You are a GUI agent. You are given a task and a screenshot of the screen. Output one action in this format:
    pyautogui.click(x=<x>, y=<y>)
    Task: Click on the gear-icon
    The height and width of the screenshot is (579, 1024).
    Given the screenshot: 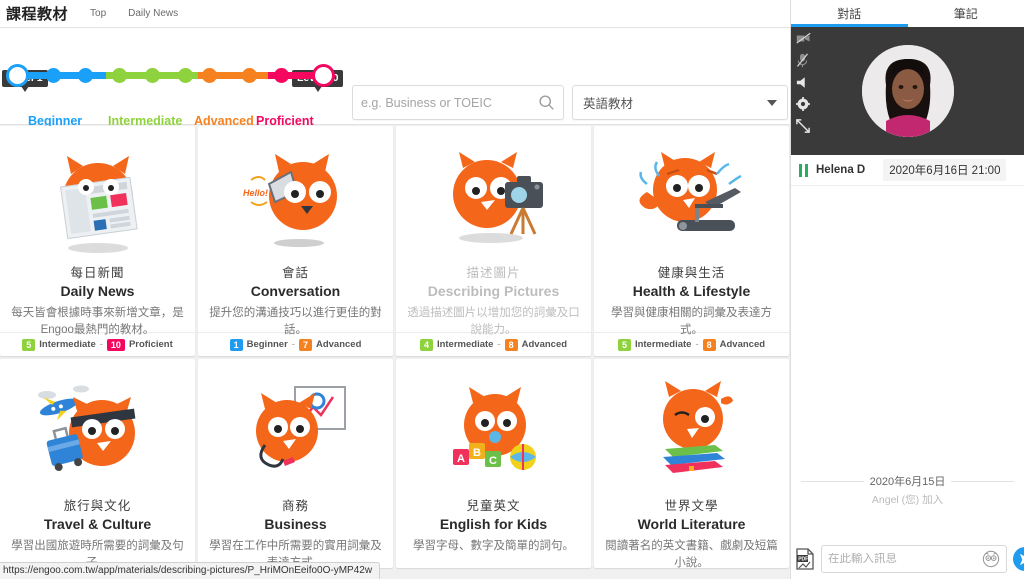 What is the action you would take?
    pyautogui.click(x=803, y=104)
    